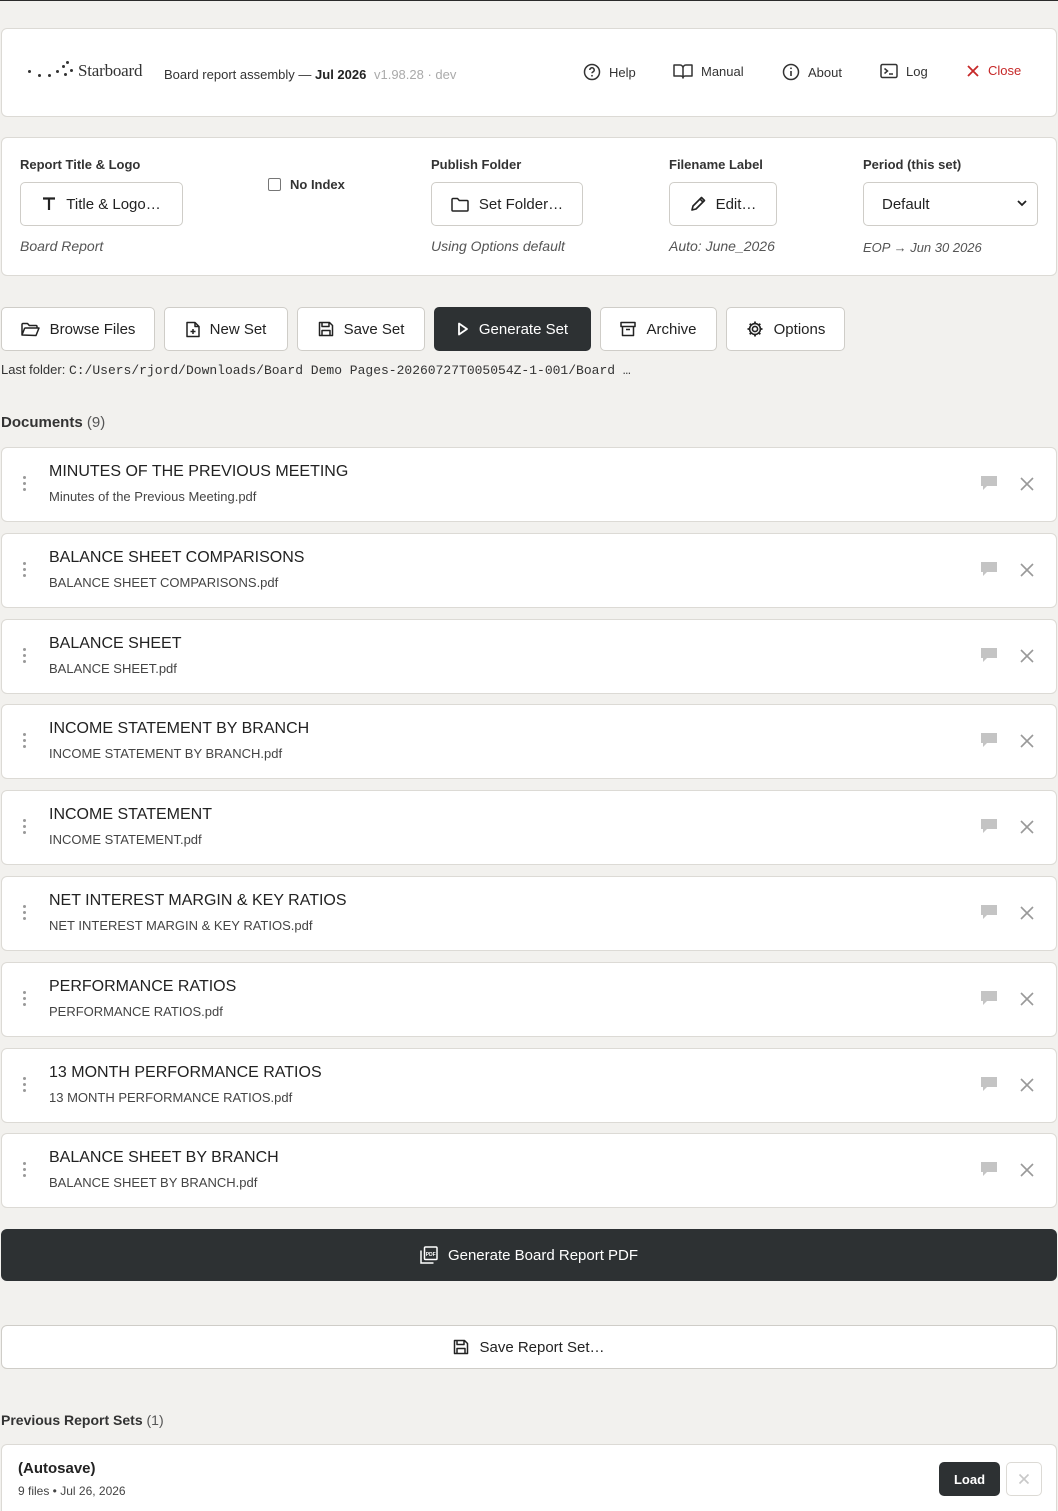 The image size is (1058, 1511). What do you see at coordinates (361, 329) in the screenshot?
I see `save-set-button: Save Set` at bounding box center [361, 329].